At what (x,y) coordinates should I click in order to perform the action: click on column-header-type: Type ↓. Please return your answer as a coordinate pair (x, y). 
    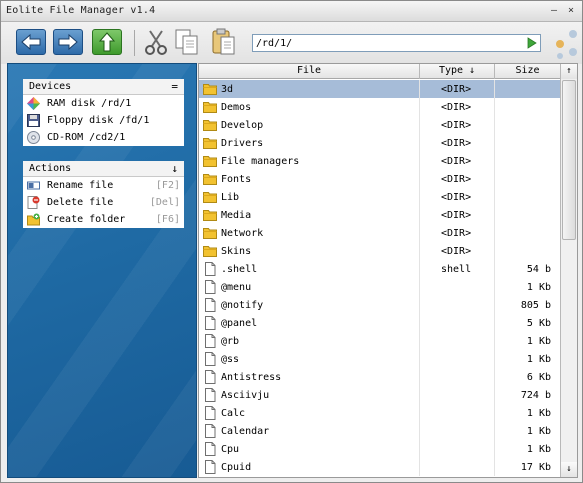
    Looking at the image, I should click on (457, 71).